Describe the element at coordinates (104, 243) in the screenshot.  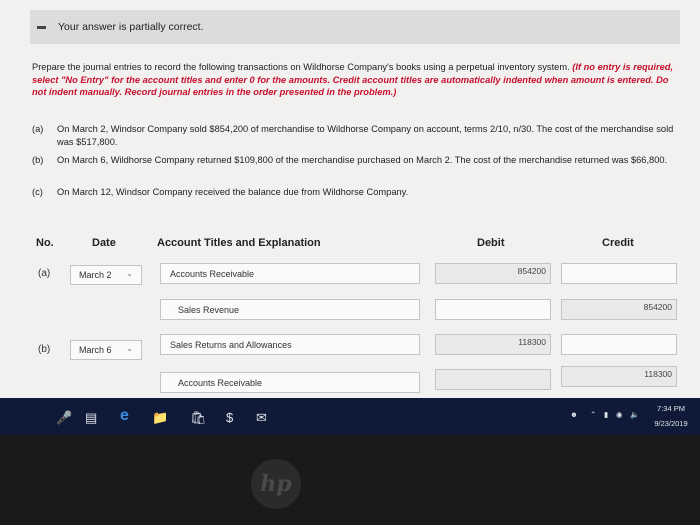
I see `header-date: Date` at that location.